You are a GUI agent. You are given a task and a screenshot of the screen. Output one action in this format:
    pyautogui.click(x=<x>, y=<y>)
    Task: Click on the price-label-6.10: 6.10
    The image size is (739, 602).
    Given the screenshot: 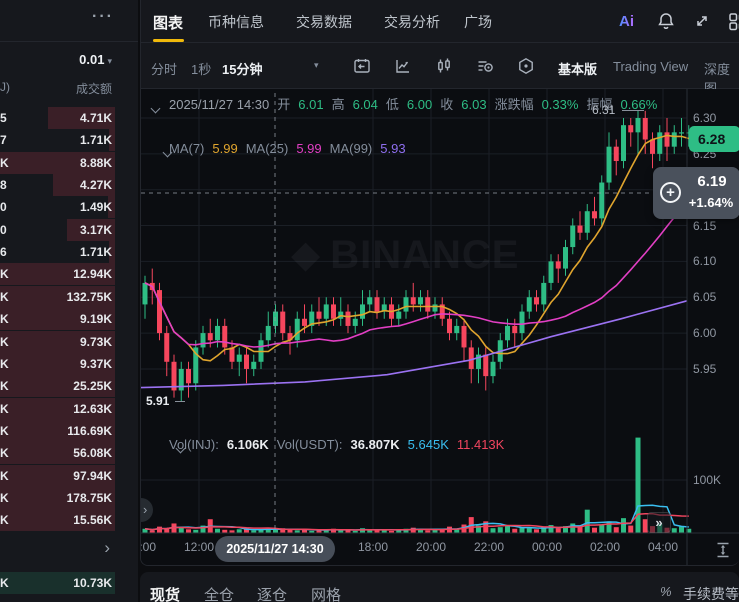 What is the action you would take?
    pyautogui.click(x=705, y=261)
    